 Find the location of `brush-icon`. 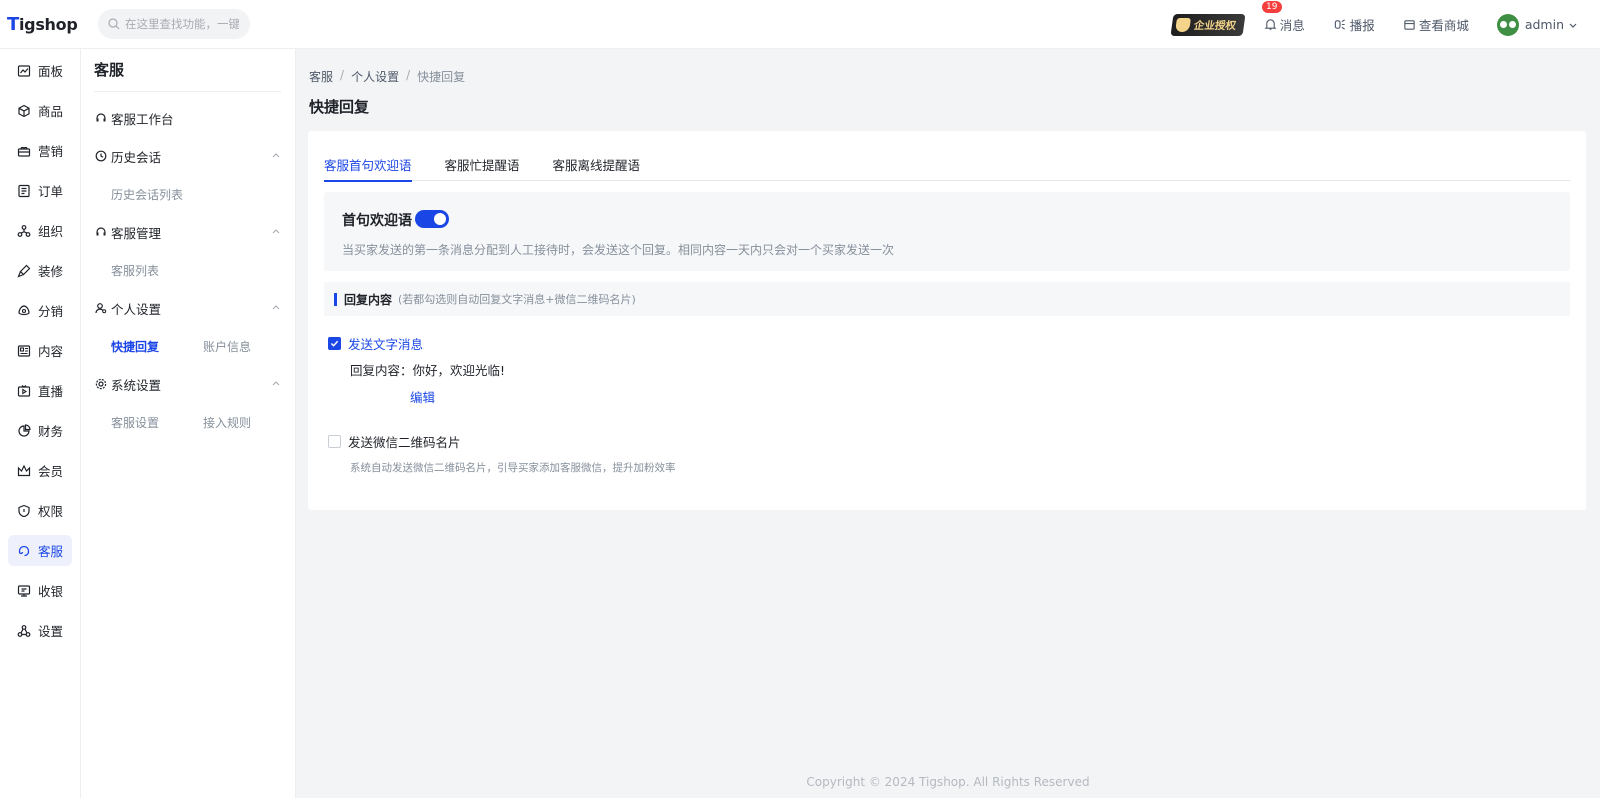

brush-icon is located at coordinates (24, 271).